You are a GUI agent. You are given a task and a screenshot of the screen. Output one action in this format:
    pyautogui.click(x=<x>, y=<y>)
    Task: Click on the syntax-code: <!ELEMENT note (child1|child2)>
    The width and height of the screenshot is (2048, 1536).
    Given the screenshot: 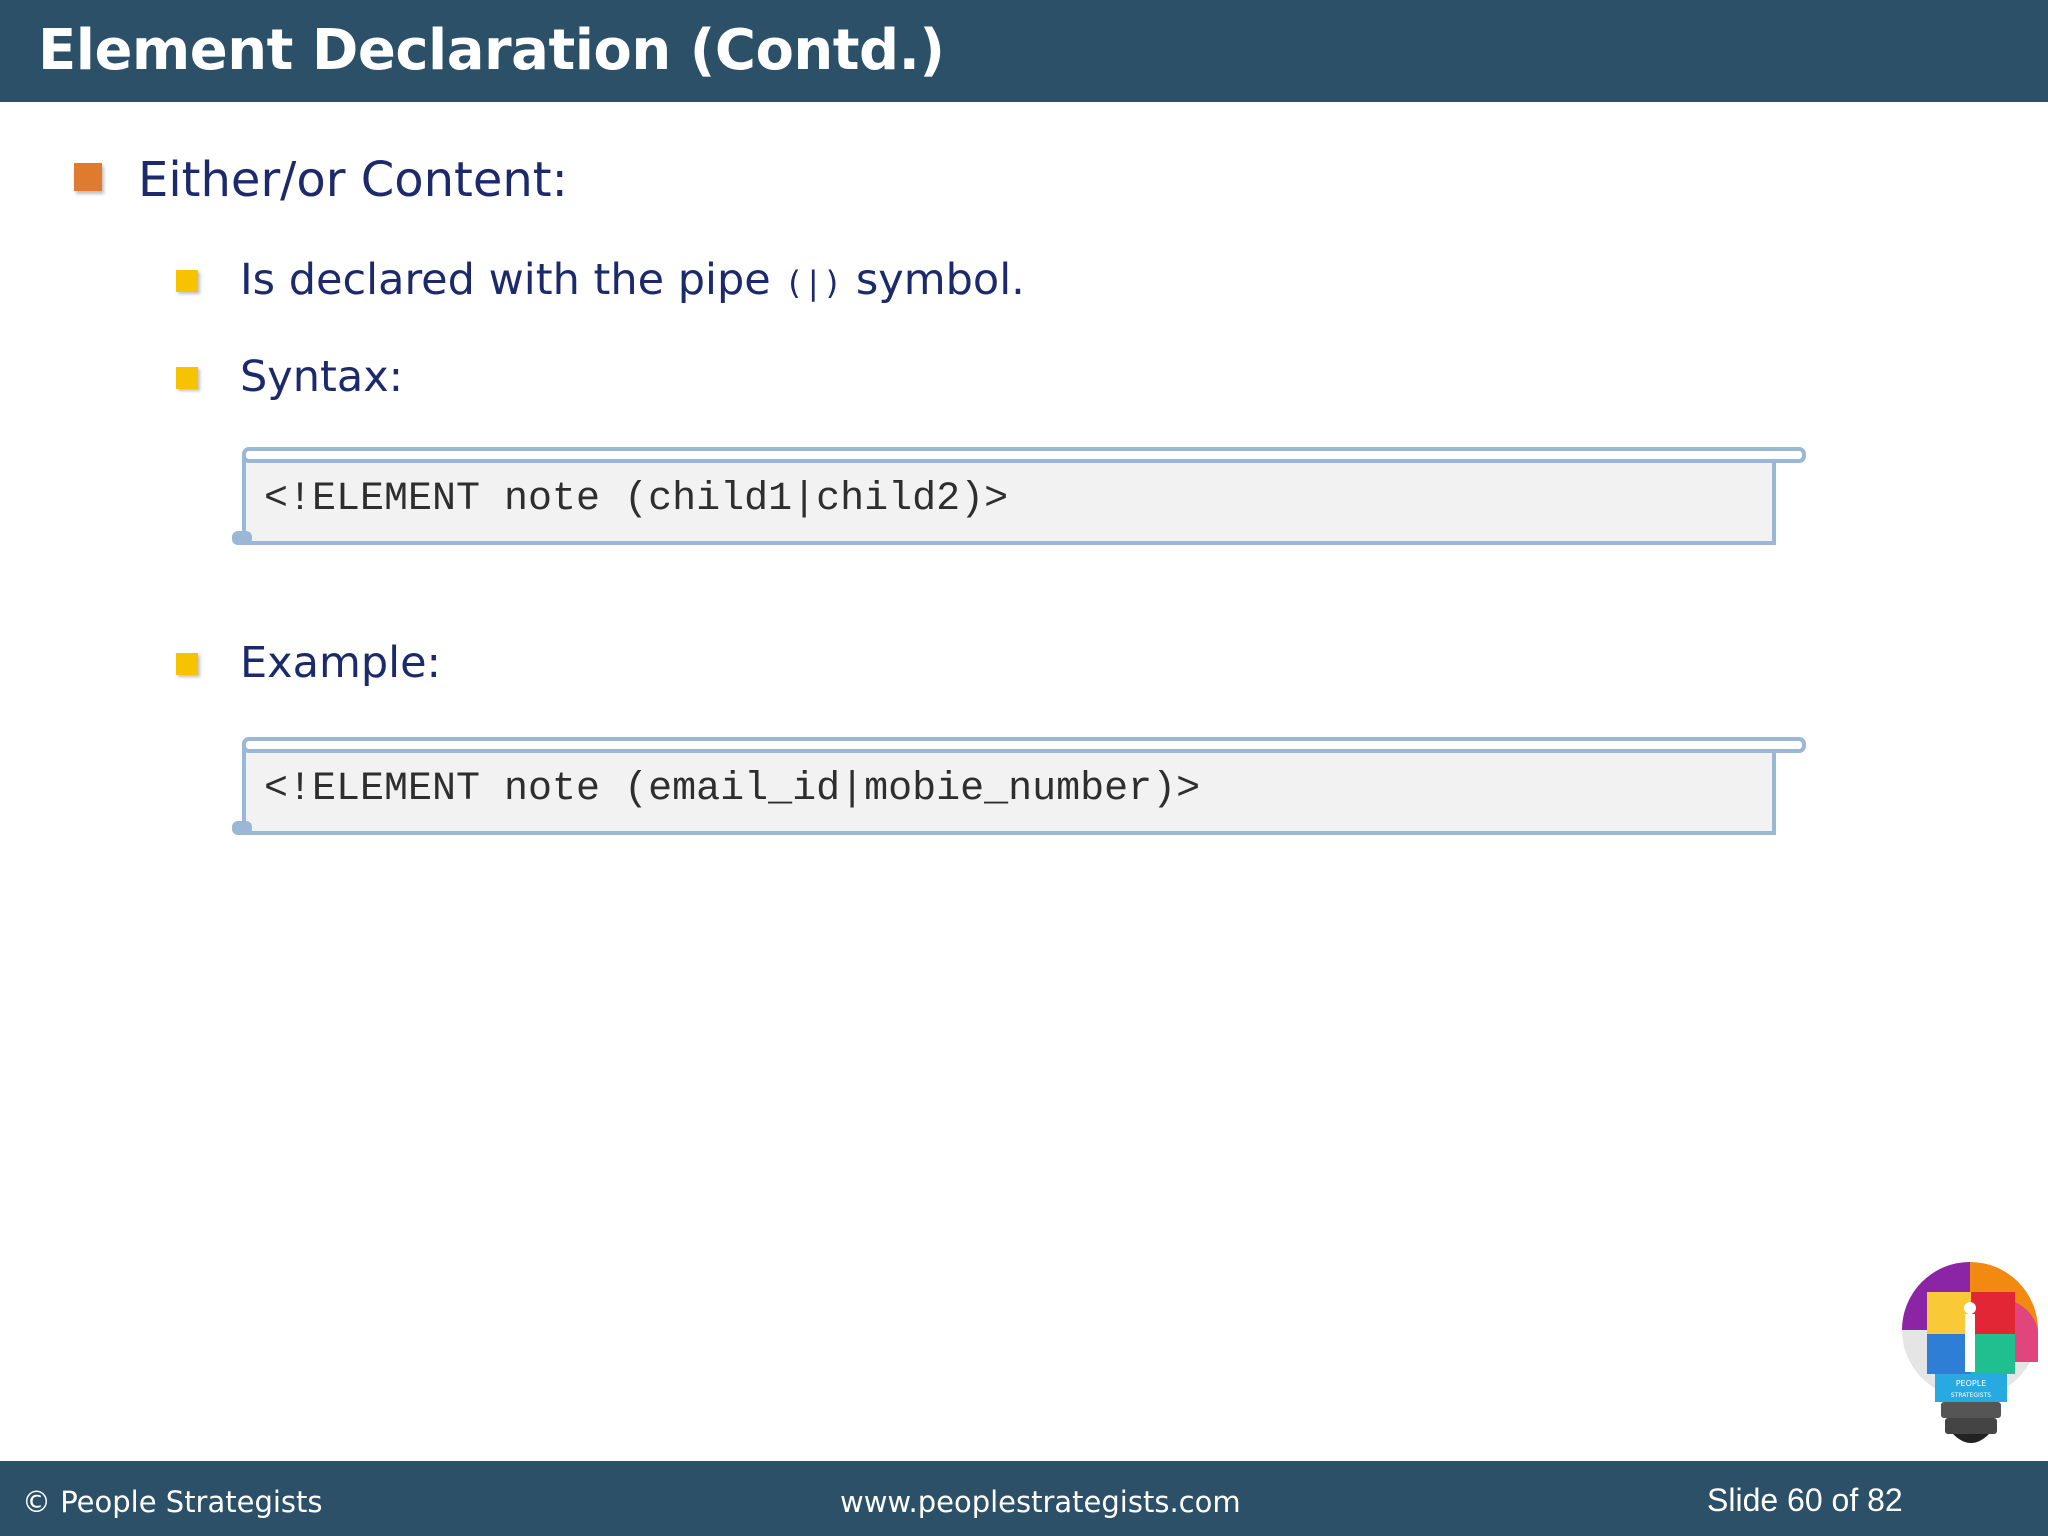 What is the action you would take?
    pyautogui.click(x=636, y=499)
    